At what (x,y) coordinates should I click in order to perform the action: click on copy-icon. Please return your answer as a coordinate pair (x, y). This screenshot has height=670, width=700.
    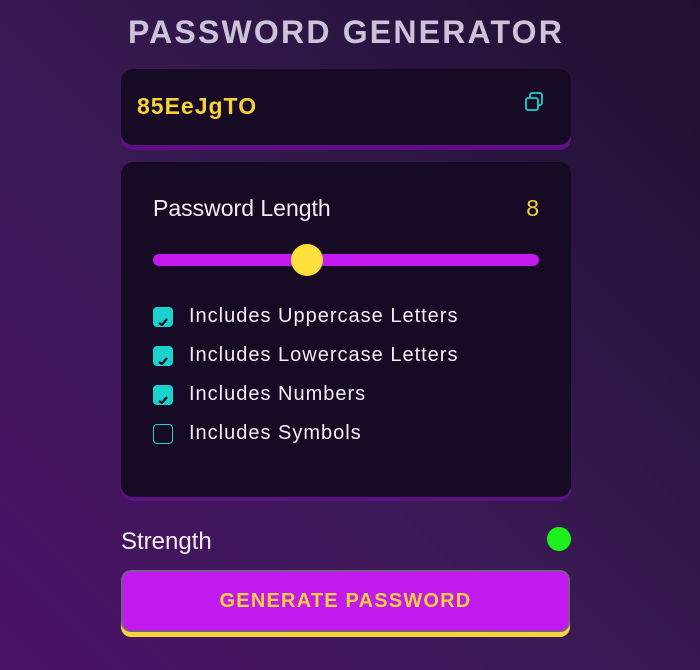
    Looking at the image, I should click on (534, 102).